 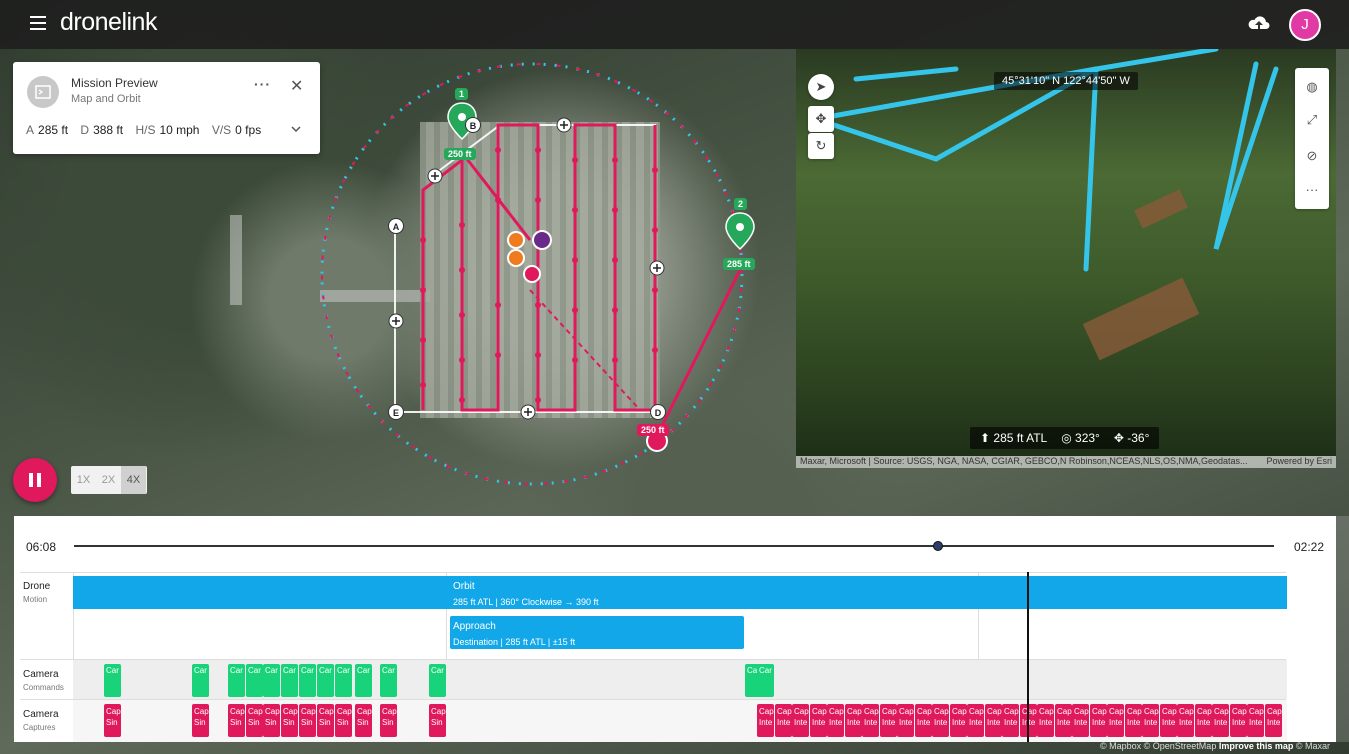 I want to click on remaining-time: 02:22, so click(x=1309, y=547).